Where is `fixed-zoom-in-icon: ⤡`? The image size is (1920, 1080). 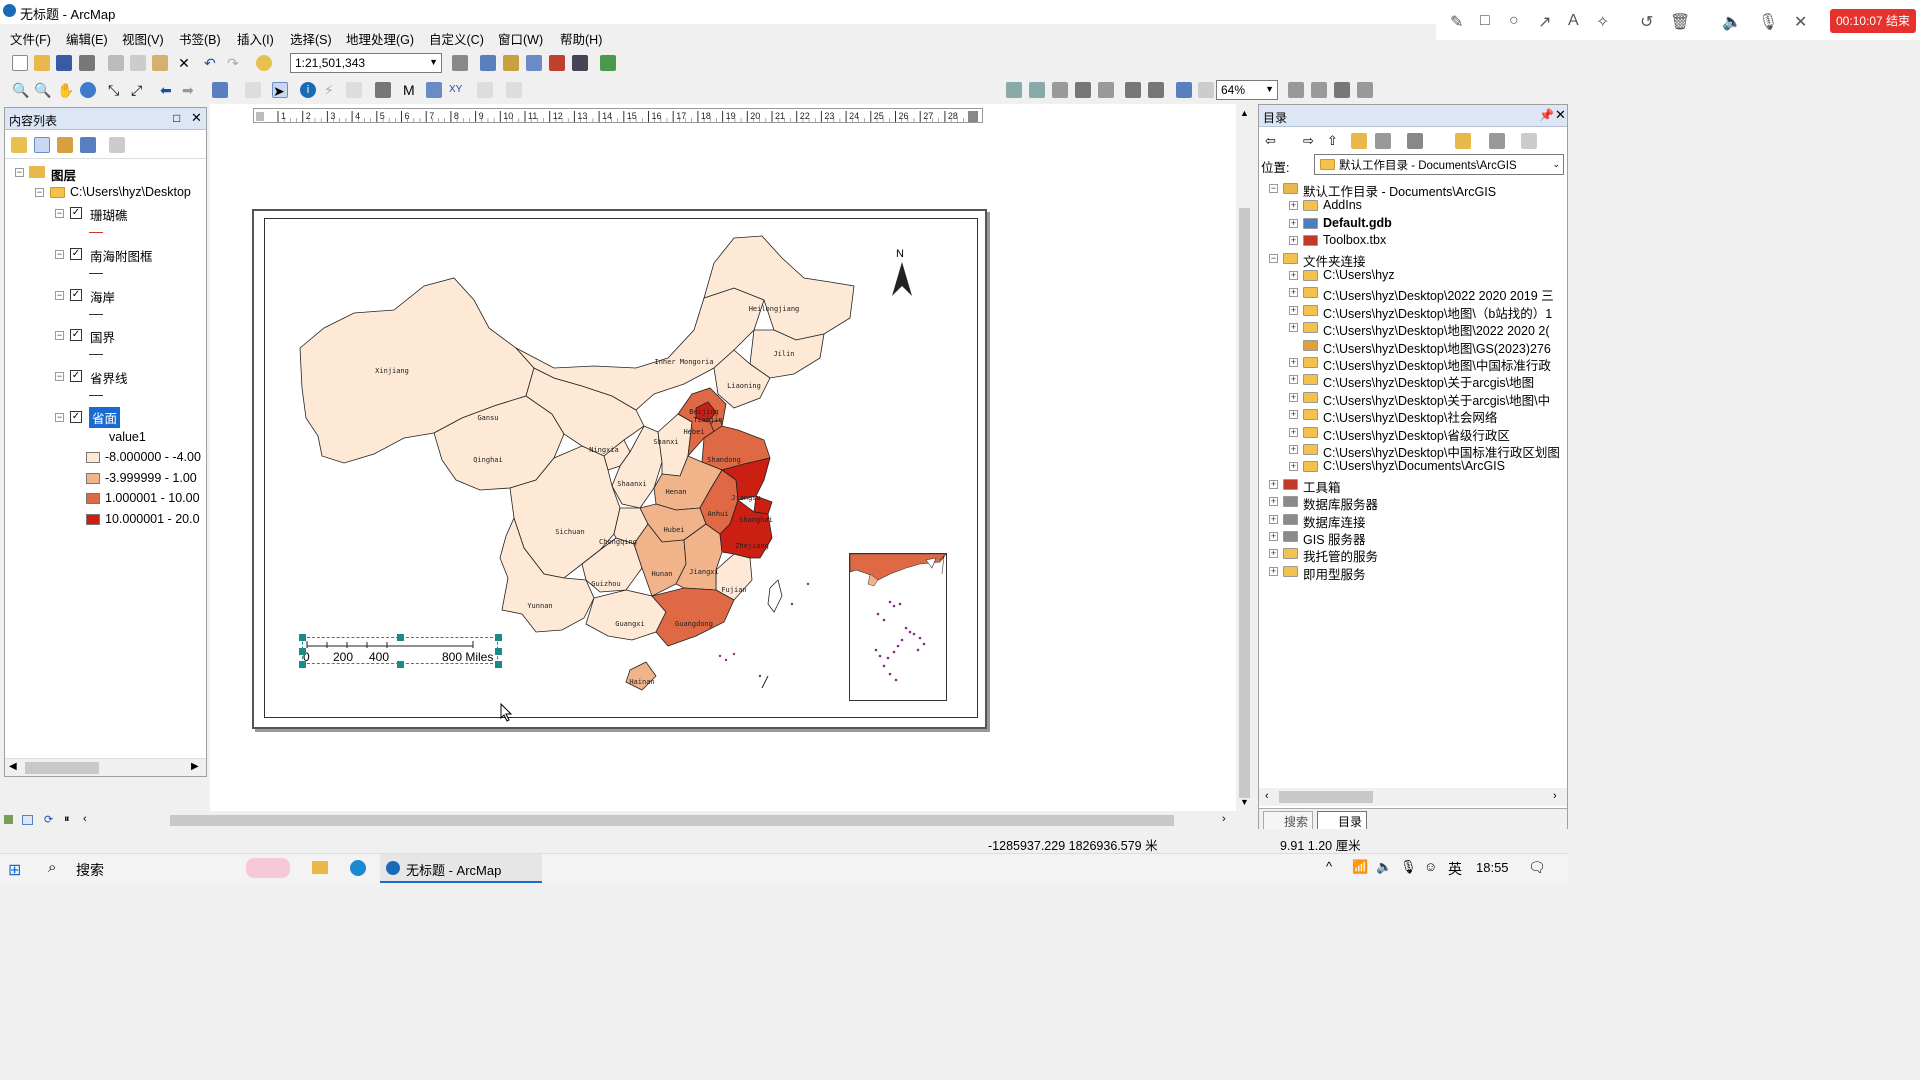
fixed-zoom-in-icon: ⤡ is located at coordinates (116, 90).